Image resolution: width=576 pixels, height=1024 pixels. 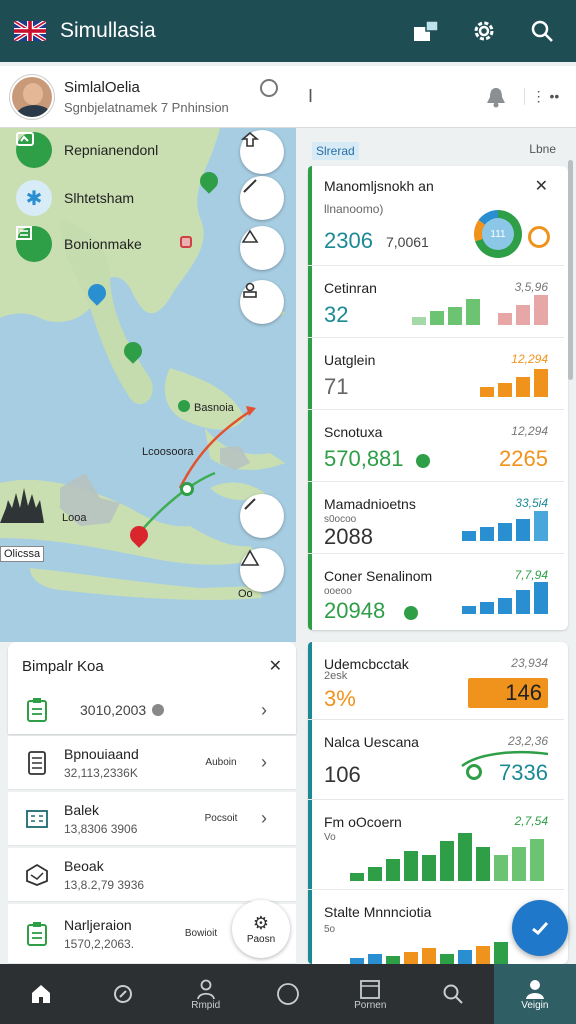 I want to click on nav-people: Rmpid, so click(x=206, y=994).